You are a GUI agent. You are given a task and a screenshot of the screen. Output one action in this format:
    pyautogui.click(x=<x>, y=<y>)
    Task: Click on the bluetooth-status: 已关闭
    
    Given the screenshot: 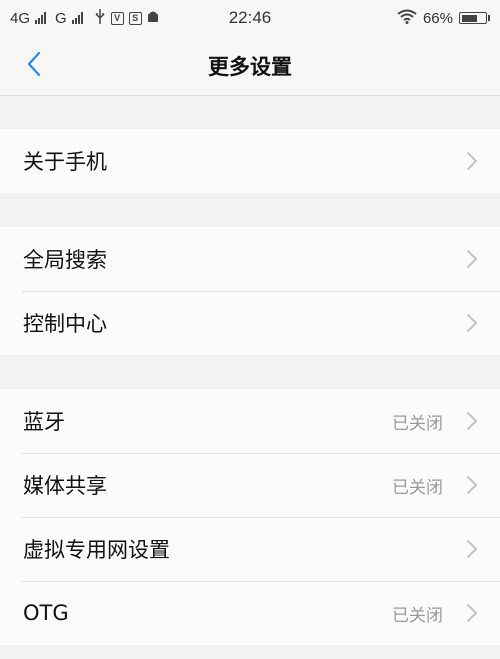 What is the action you would take?
    pyautogui.click(x=417, y=423)
    